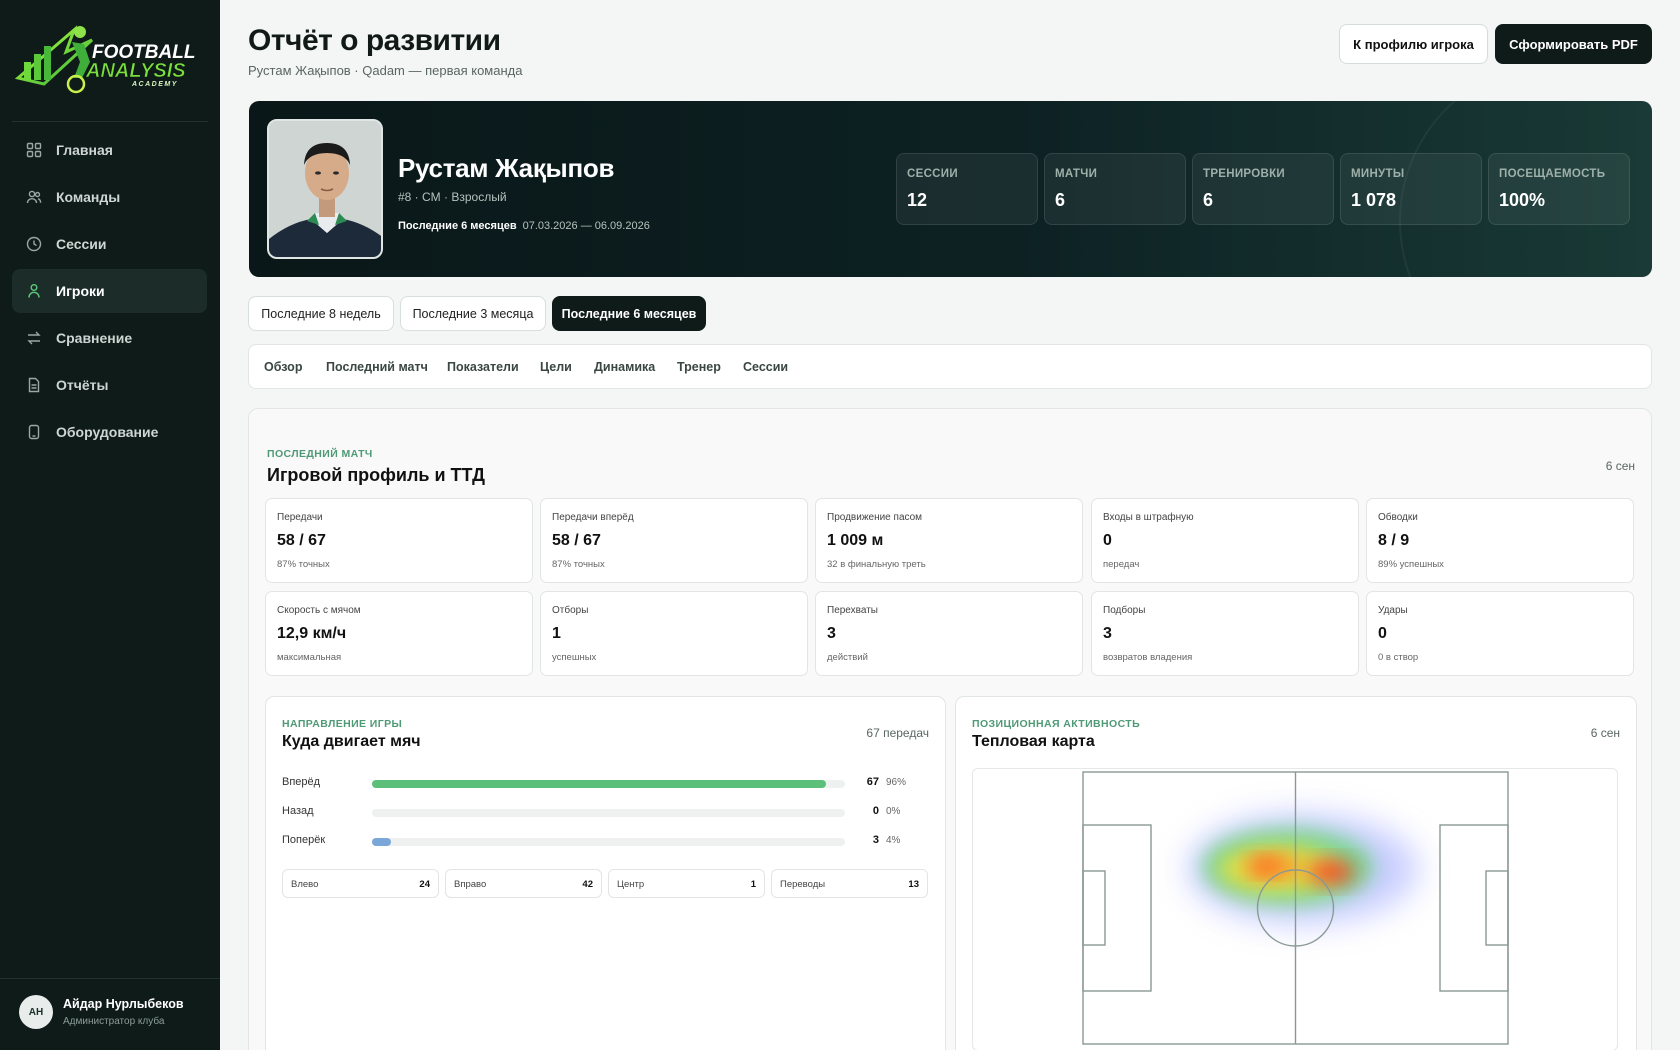 The width and height of the screenshot is (1680, 1050). I want to click on metric-sub: 87% точных, so click(578, 564).